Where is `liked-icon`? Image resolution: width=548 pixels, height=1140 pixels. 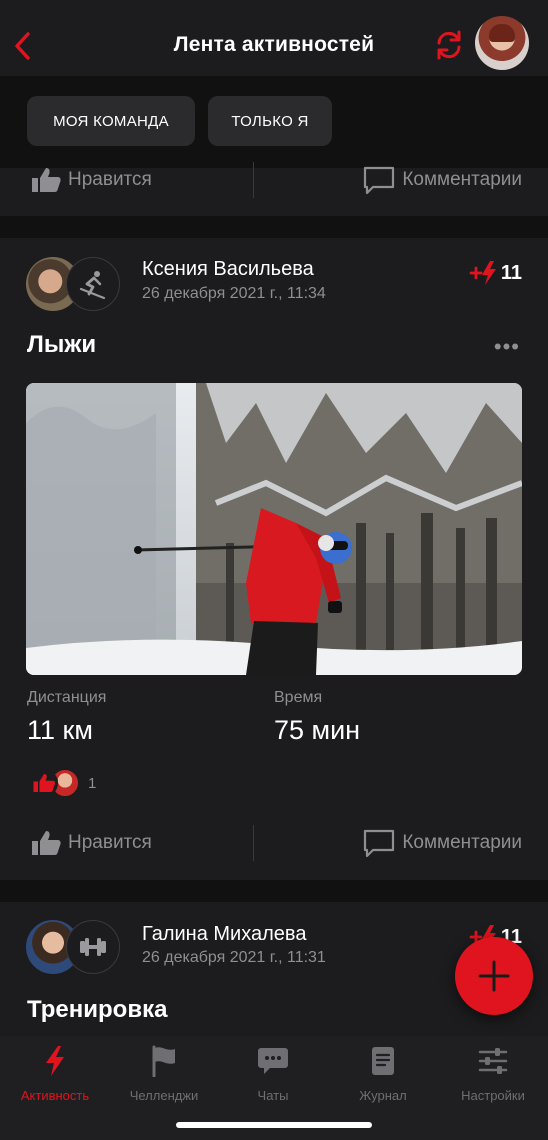 liked-icon is located at coordinates (44, 783).